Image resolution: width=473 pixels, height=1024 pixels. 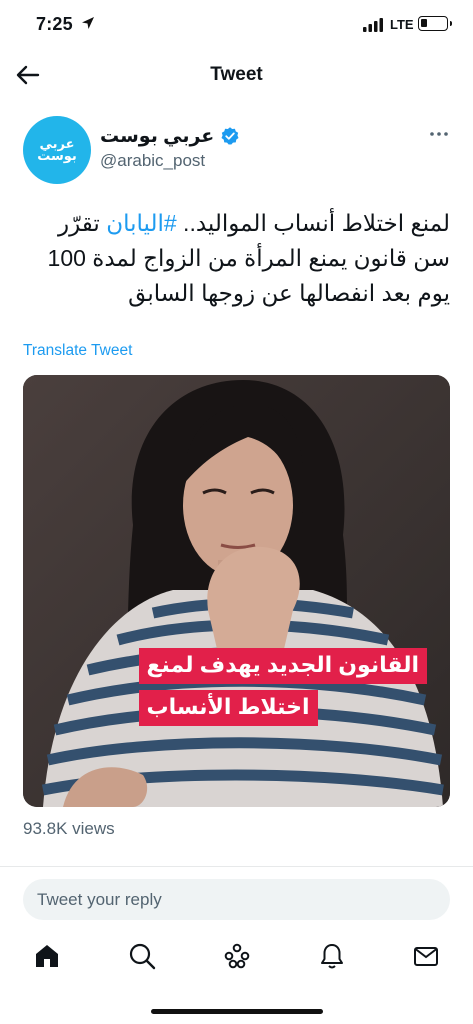 What do you see at coordinates (230, 136) in the screenshot?
I see `verified-badge-icon` at bounding box center [230, 136].